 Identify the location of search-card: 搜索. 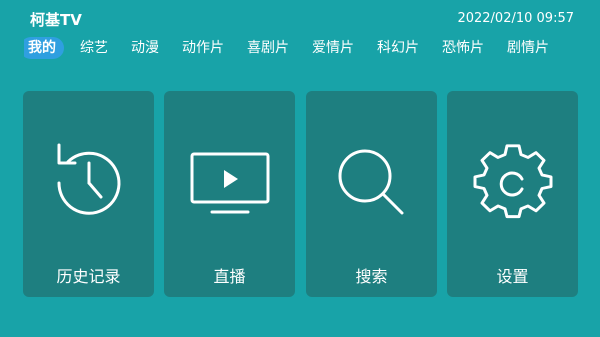
(371, 194).